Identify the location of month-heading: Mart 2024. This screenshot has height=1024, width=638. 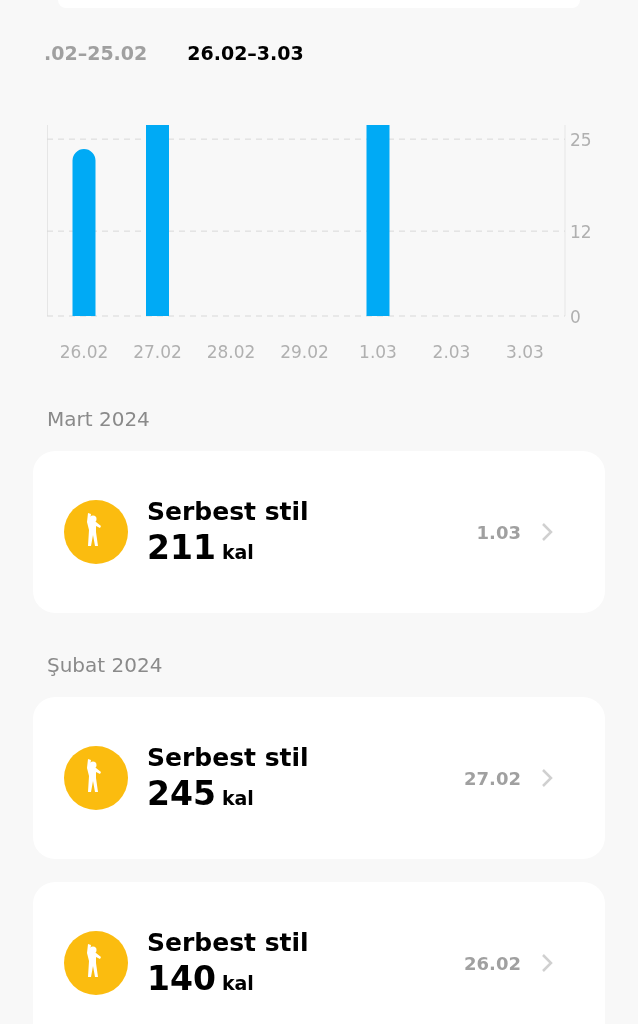
(99, 419).